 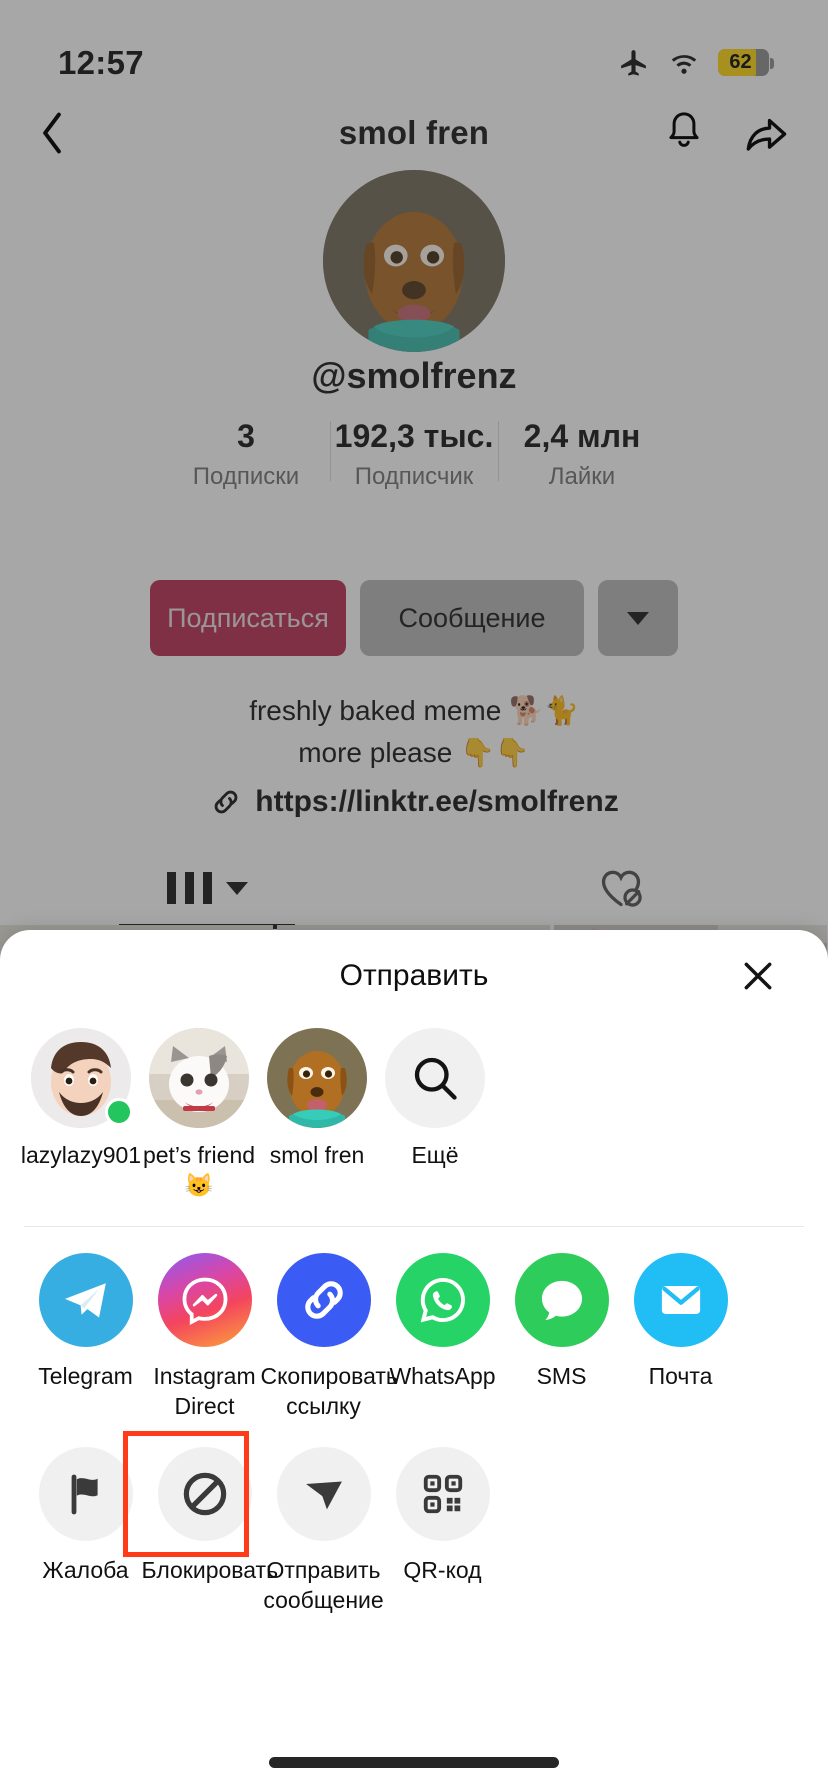 What do you see at coordinates (680, 1300) in the screenshot?
I see `mail-icon` at bounding box center [680, 1300].